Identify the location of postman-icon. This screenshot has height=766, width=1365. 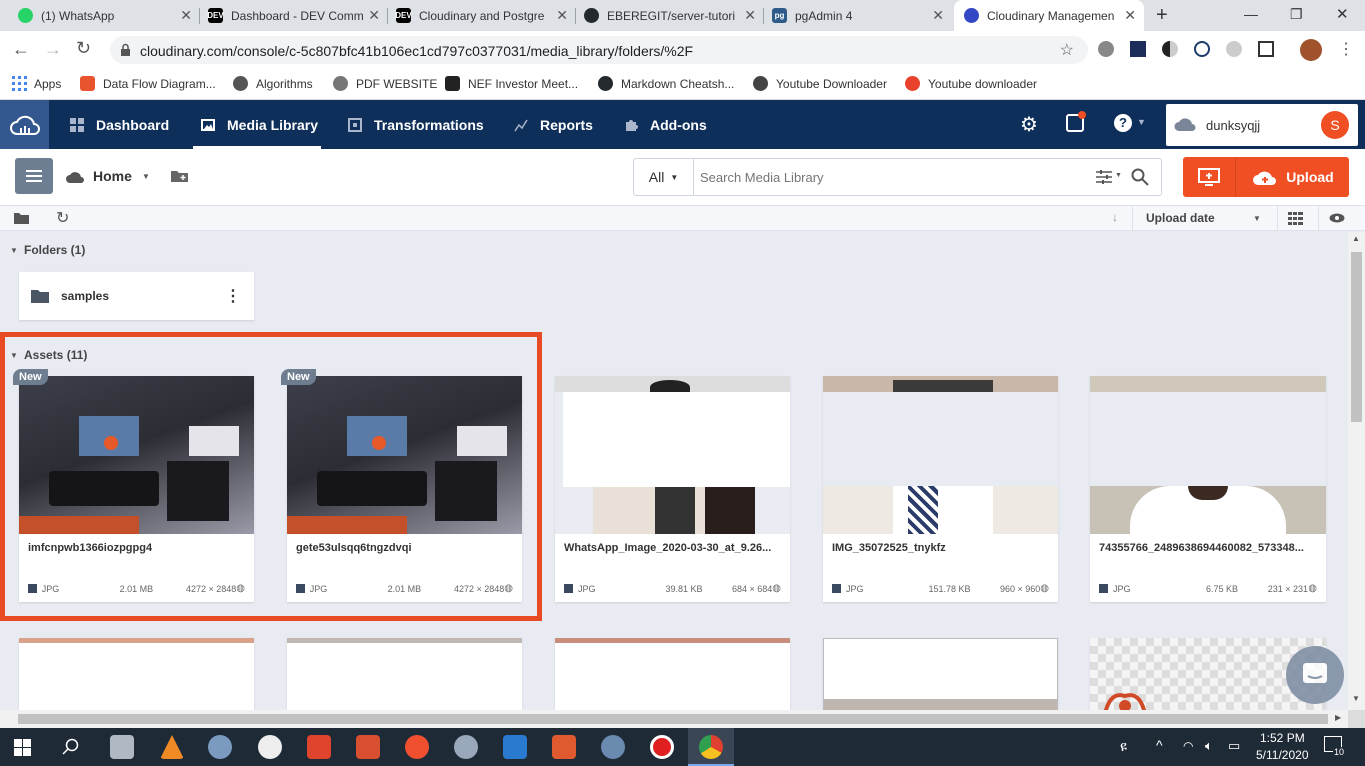
(417, 747).